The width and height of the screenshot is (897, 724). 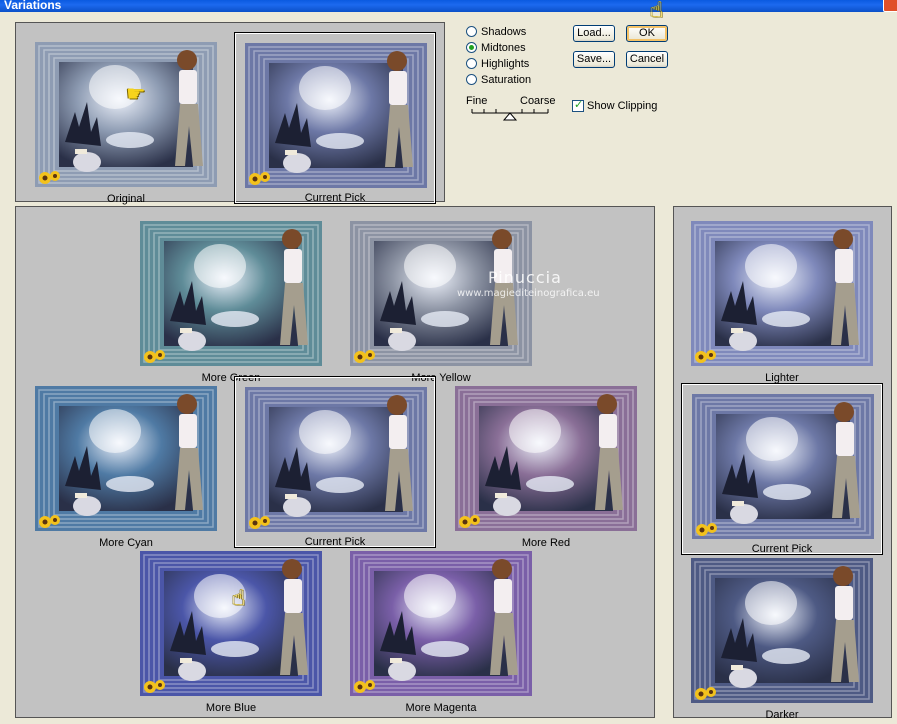 I want to click on radio-midtones: Midtones, so click(x=496, y=47).